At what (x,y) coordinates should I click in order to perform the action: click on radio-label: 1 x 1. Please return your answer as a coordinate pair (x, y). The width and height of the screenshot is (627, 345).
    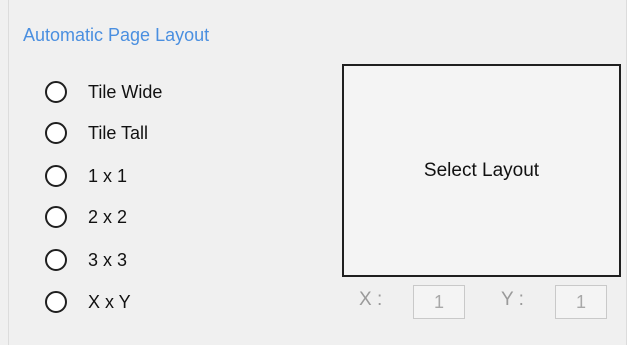
    Looking at the image, I should click on (108, 175).